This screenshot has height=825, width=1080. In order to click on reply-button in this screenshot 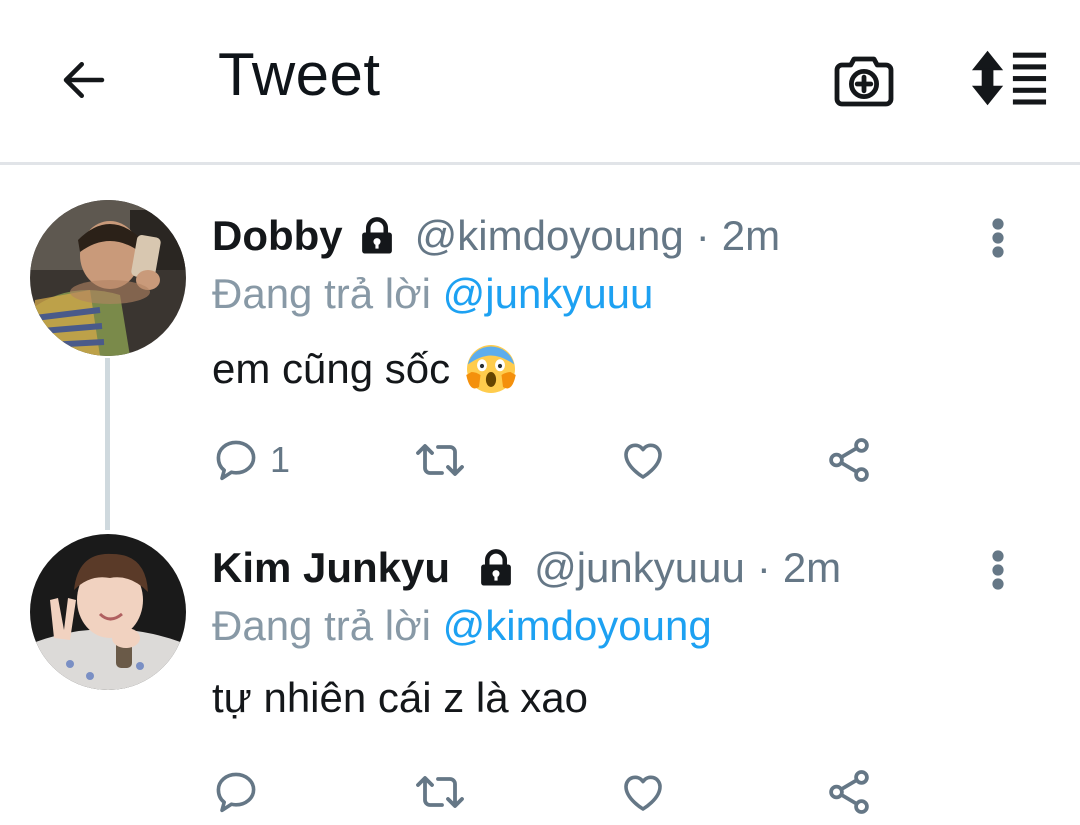, I will do `click(241, 792)`.